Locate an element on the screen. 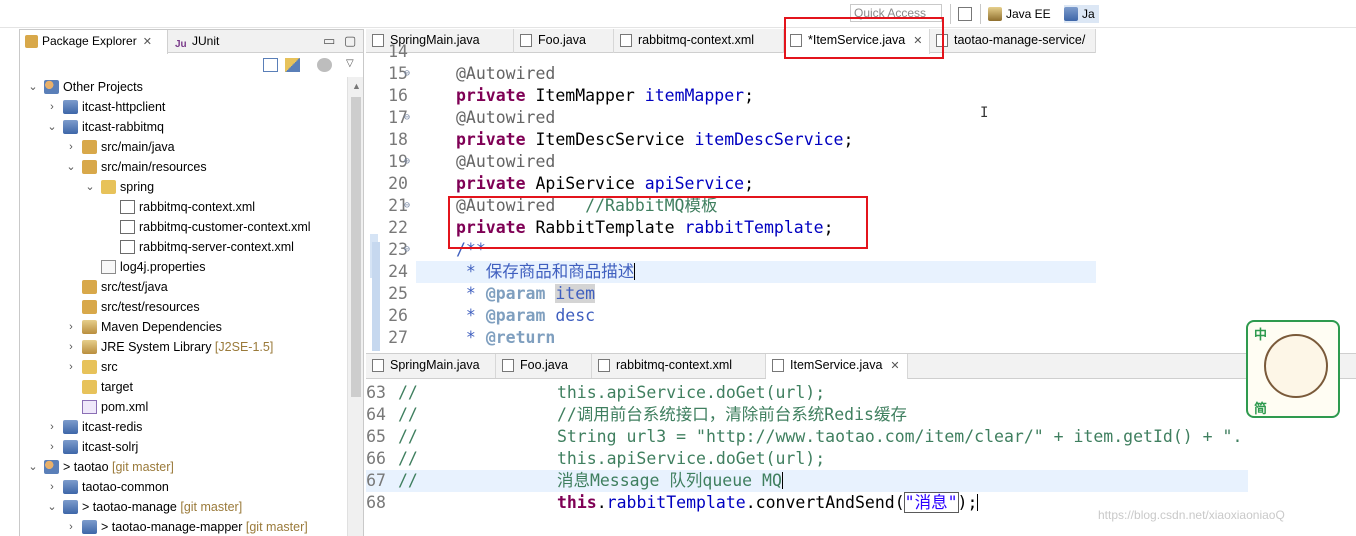 The image size is (1356, 536). tree-item: rabbitmq-customer-context.xml is located at coordinates (183, 227).